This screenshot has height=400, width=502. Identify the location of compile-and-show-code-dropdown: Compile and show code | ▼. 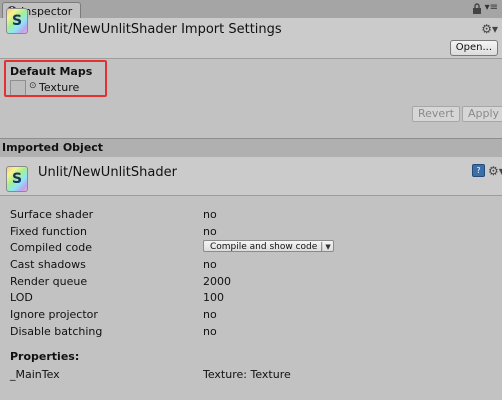
(268, 246).